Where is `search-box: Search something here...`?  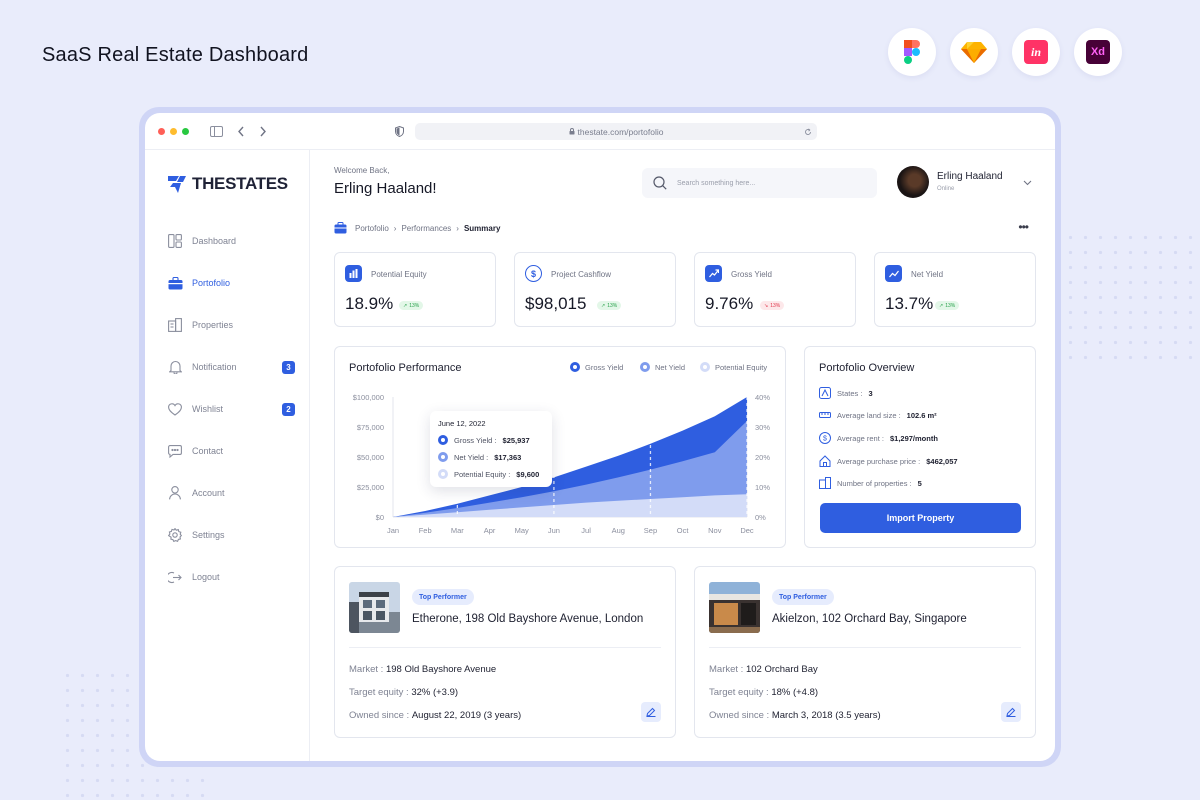 search-box: Search something here... is located at coordinates (759, 183).